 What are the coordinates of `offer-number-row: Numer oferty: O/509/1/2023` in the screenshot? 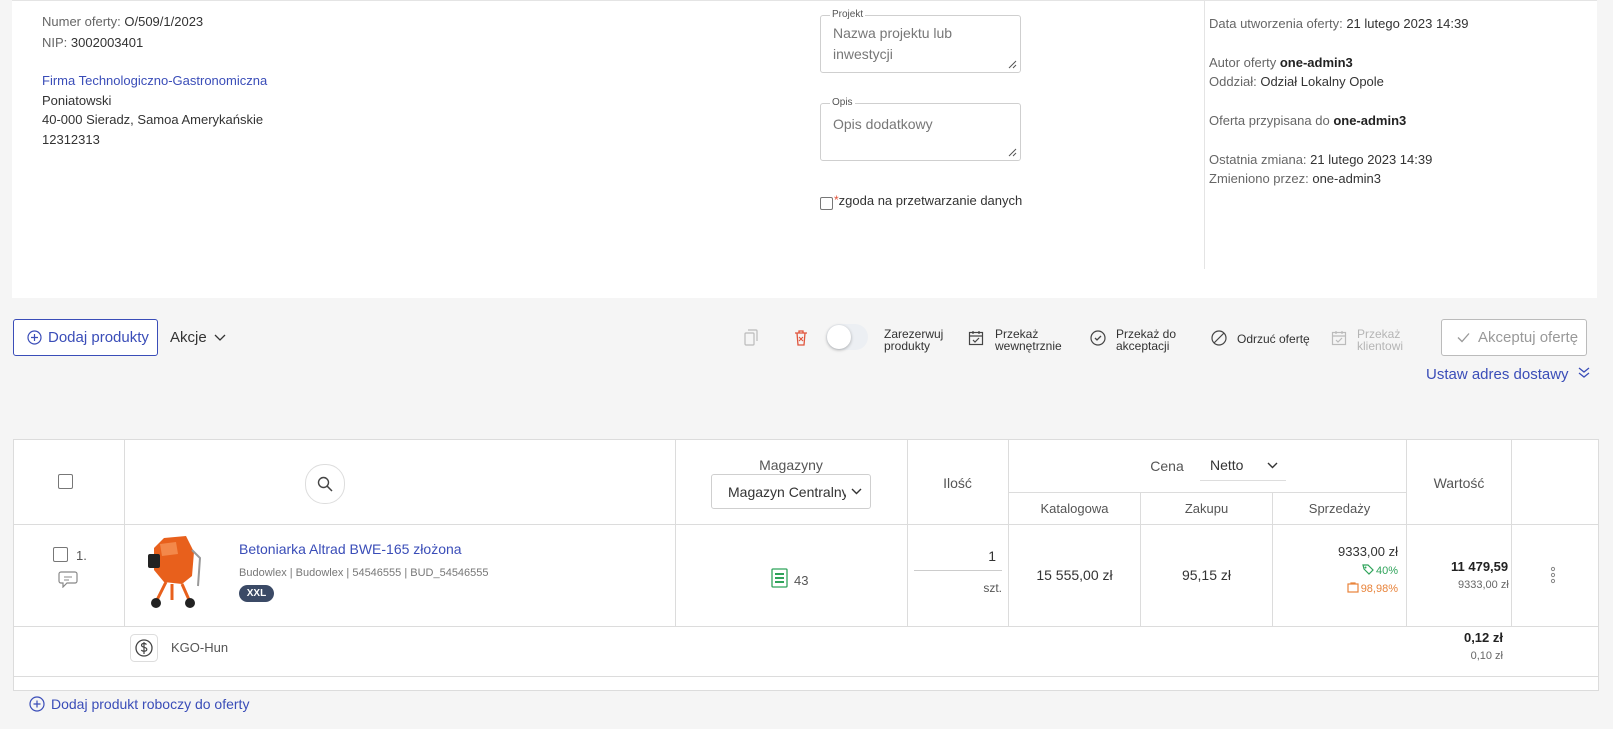 It's located at (122, 21).